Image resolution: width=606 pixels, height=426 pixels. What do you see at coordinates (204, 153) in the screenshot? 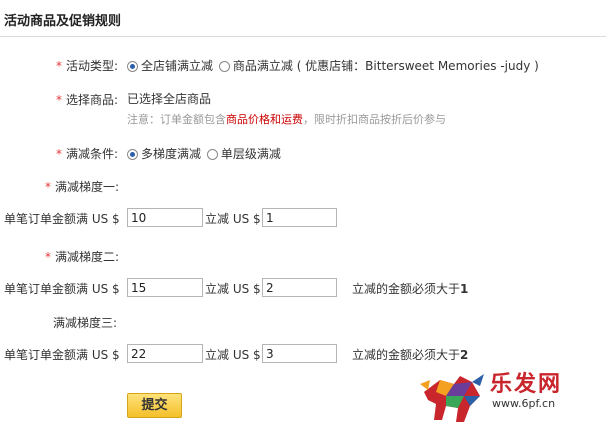
I see `discount-condition-options: 多梯度满减 单层级满减` at bounding box center [204, 153].